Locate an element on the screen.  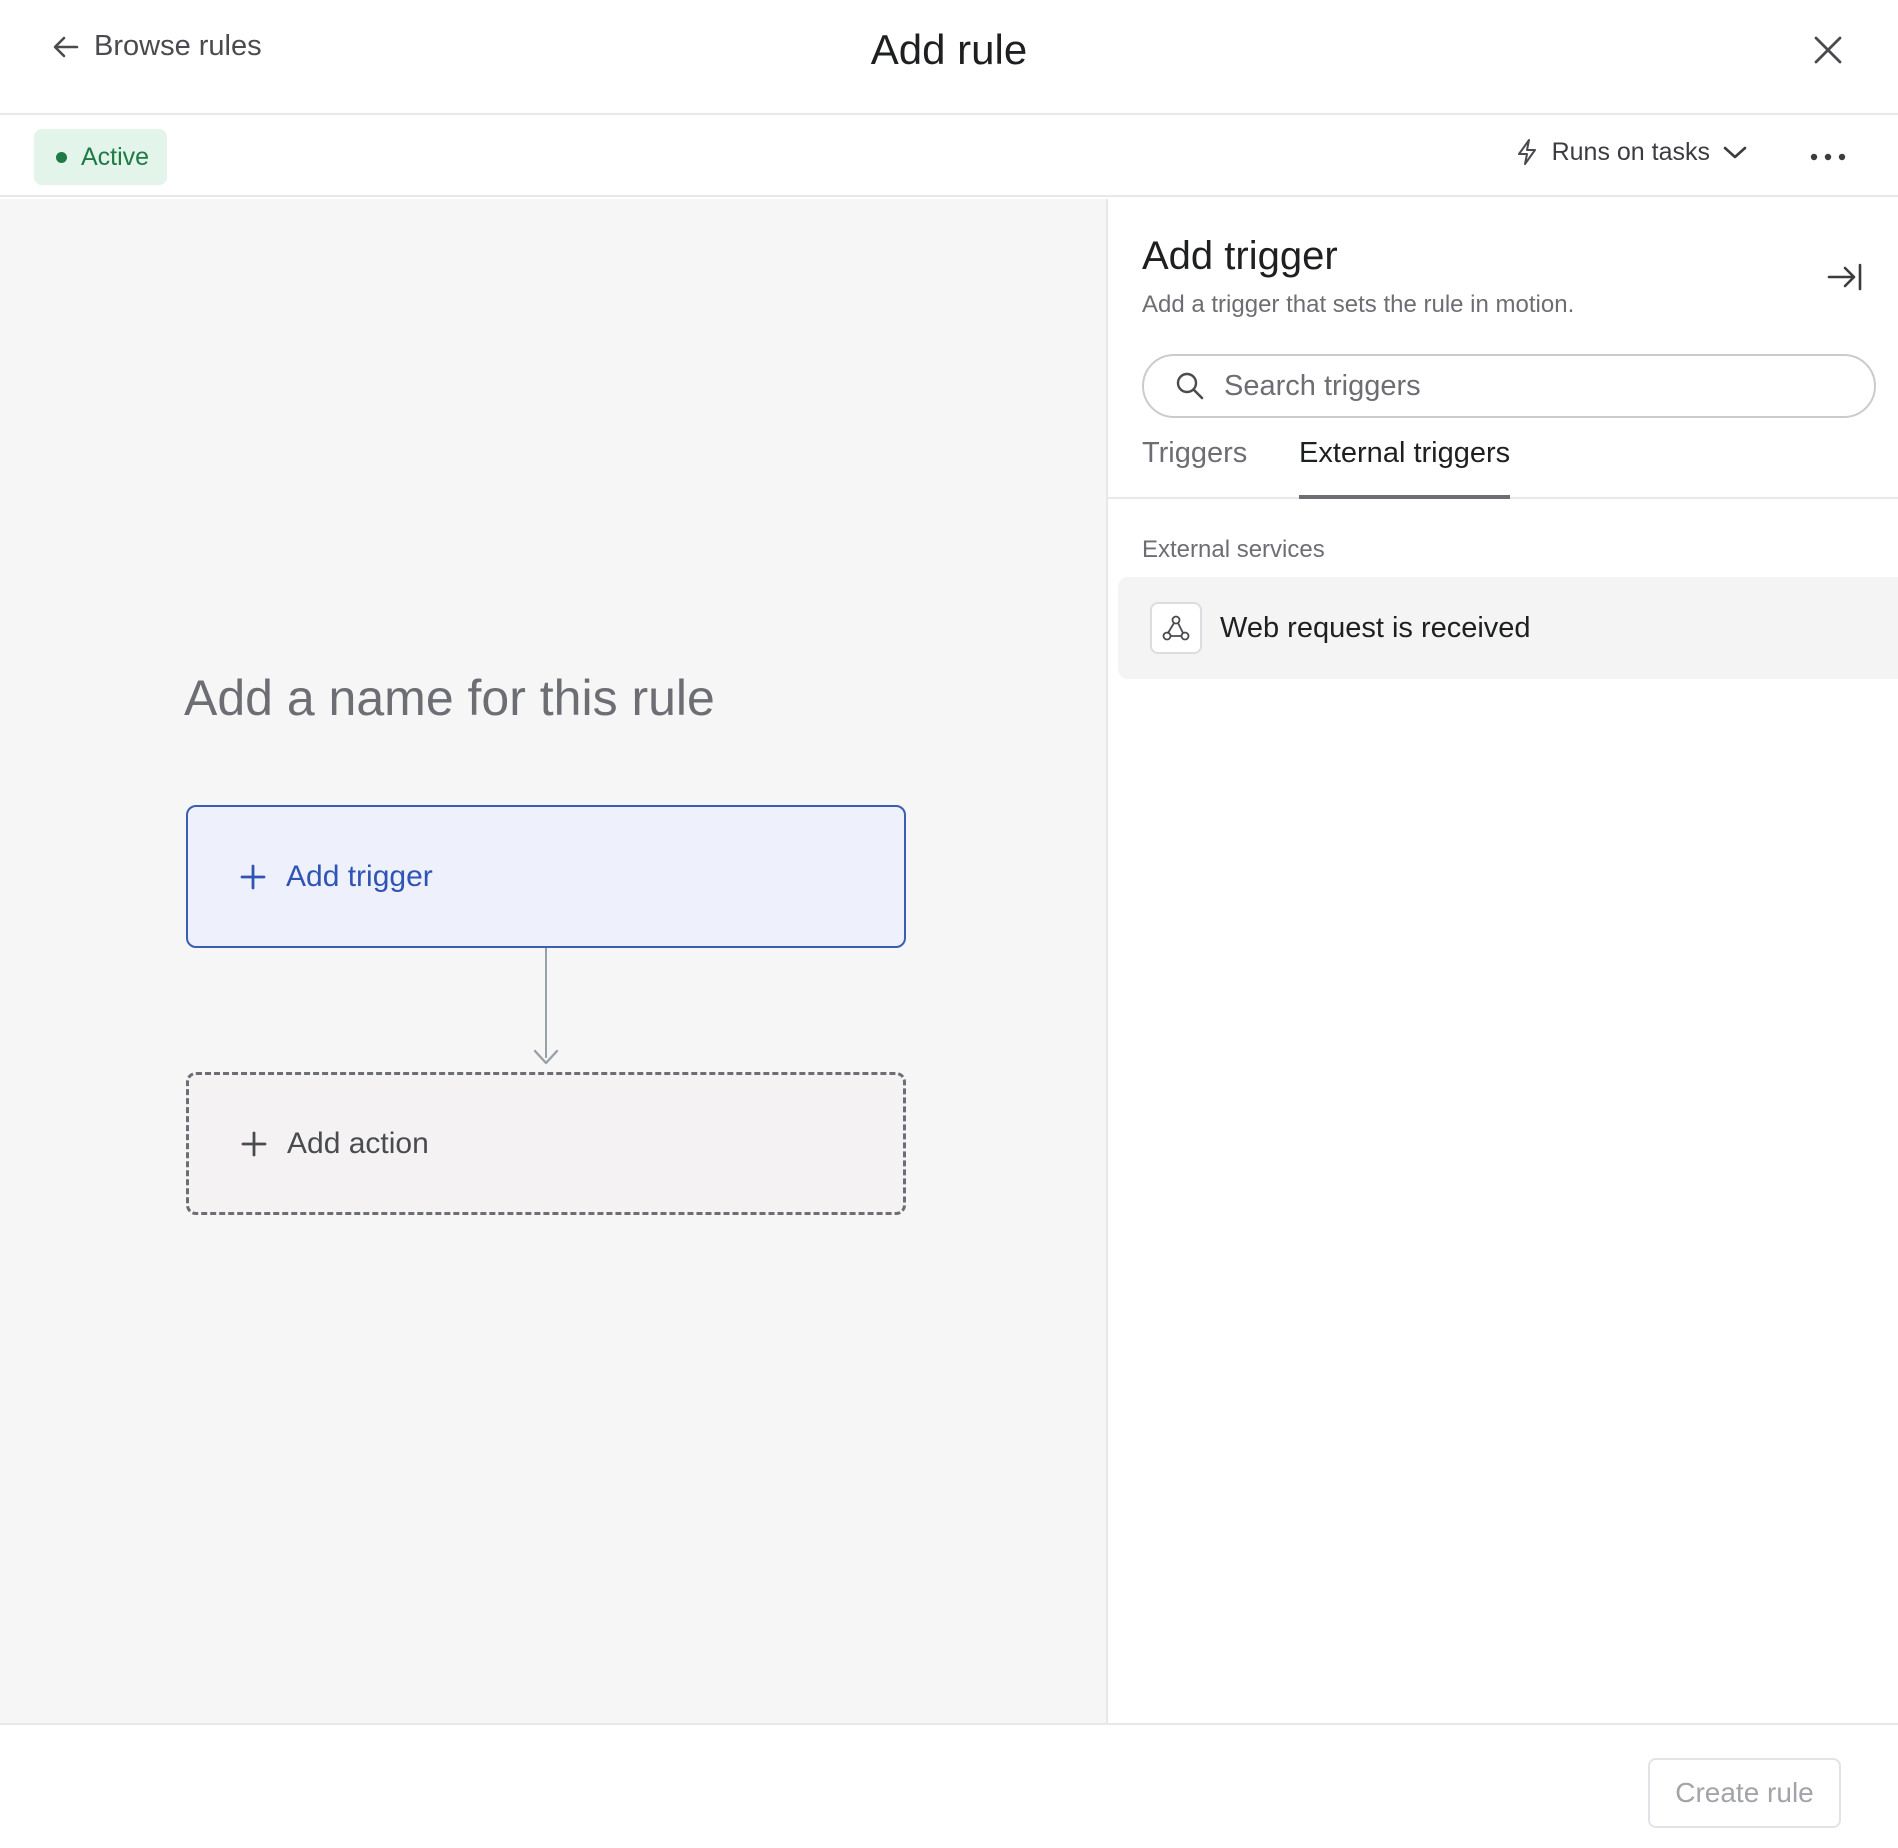
rule-name-input: Add a name for this rule is located at coordinates (449, 698).